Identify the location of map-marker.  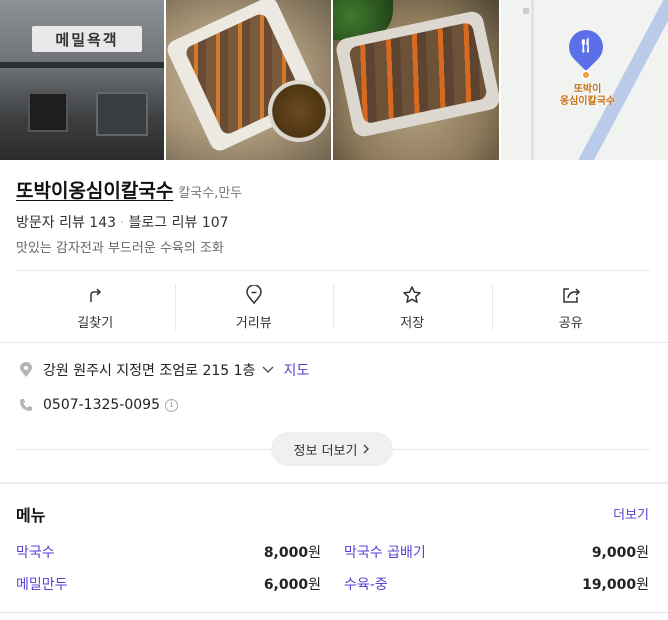
(525, 11).